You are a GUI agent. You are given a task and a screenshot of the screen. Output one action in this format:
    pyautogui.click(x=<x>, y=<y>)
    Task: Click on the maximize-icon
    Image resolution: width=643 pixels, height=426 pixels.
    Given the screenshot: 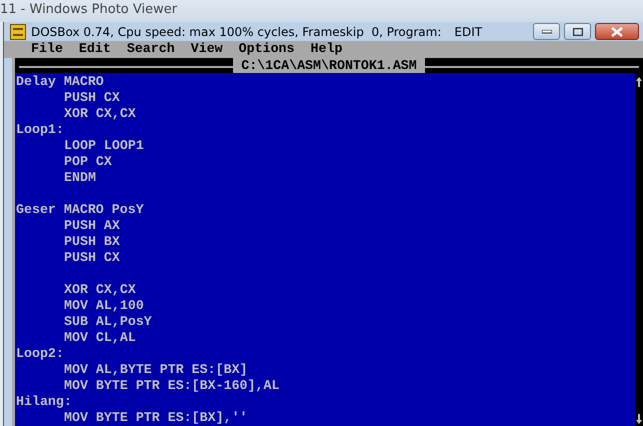 What is the action you would take?
    pyautogui.click(x=577, y=32)
    